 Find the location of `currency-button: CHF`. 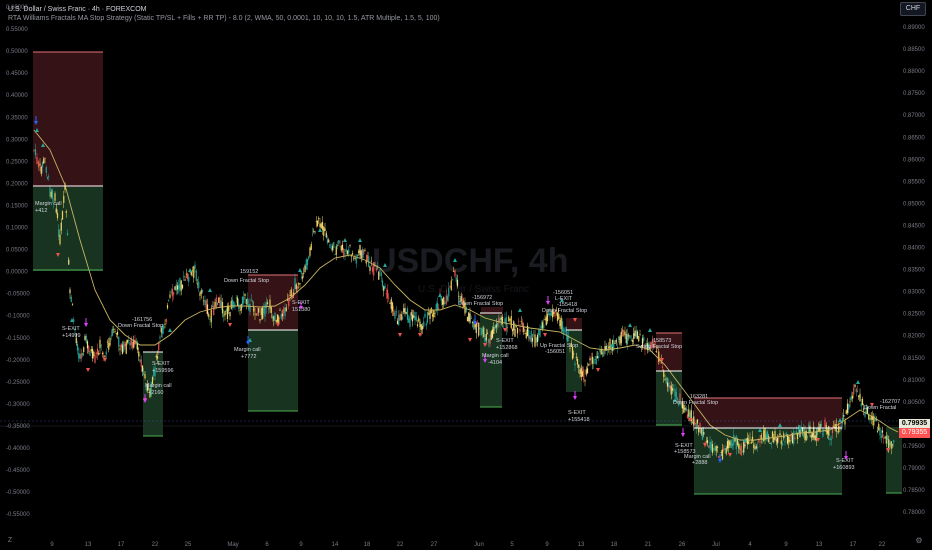

currency-button: CHF is located at coordinates (913, 9).